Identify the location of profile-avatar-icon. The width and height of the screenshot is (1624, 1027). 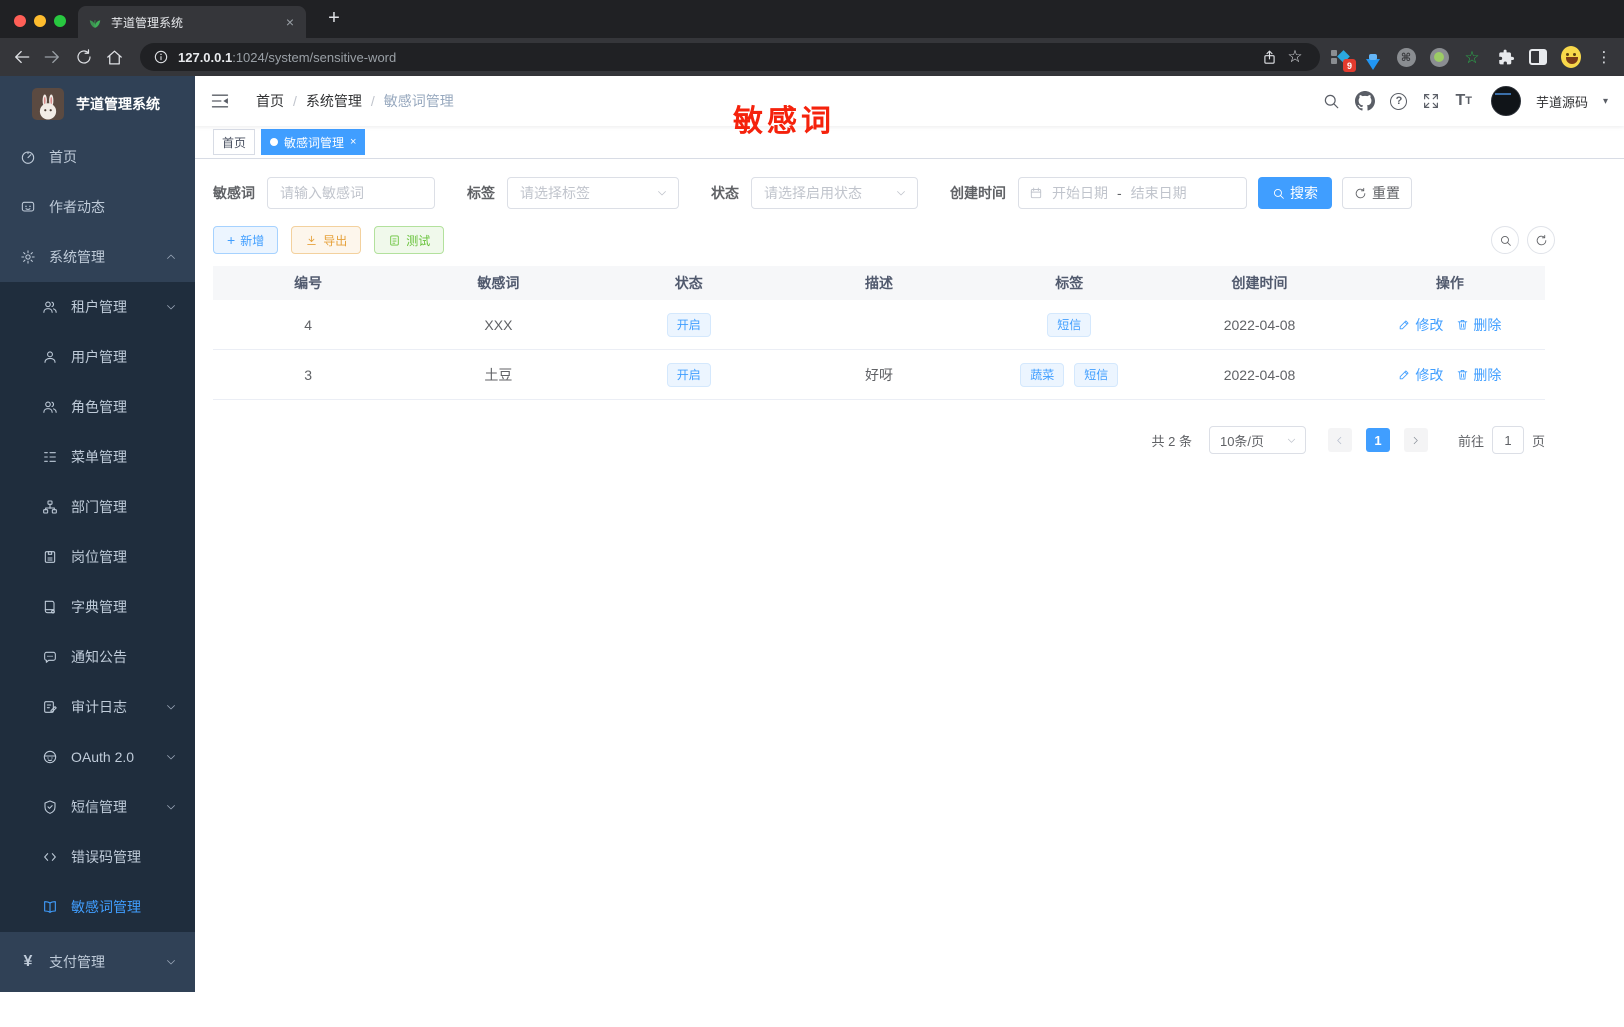
(1571, 57).